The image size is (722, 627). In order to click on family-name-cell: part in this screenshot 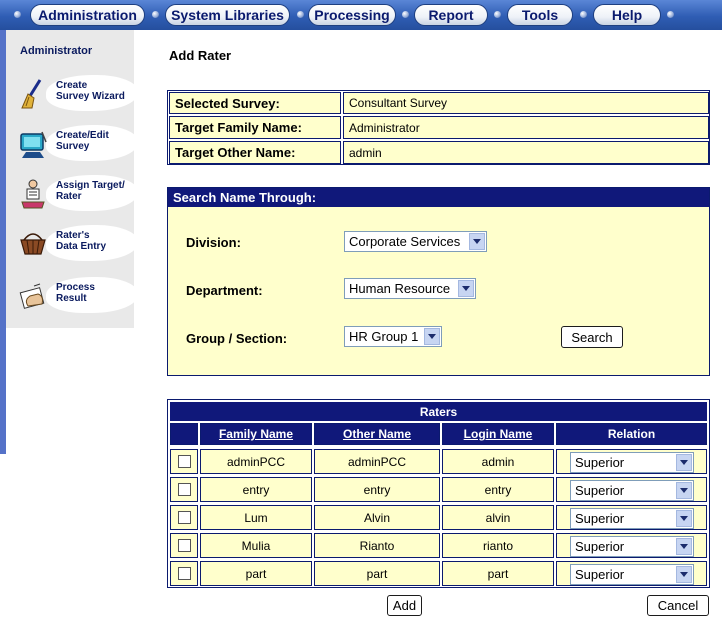, I will do `click(256, 573)`.